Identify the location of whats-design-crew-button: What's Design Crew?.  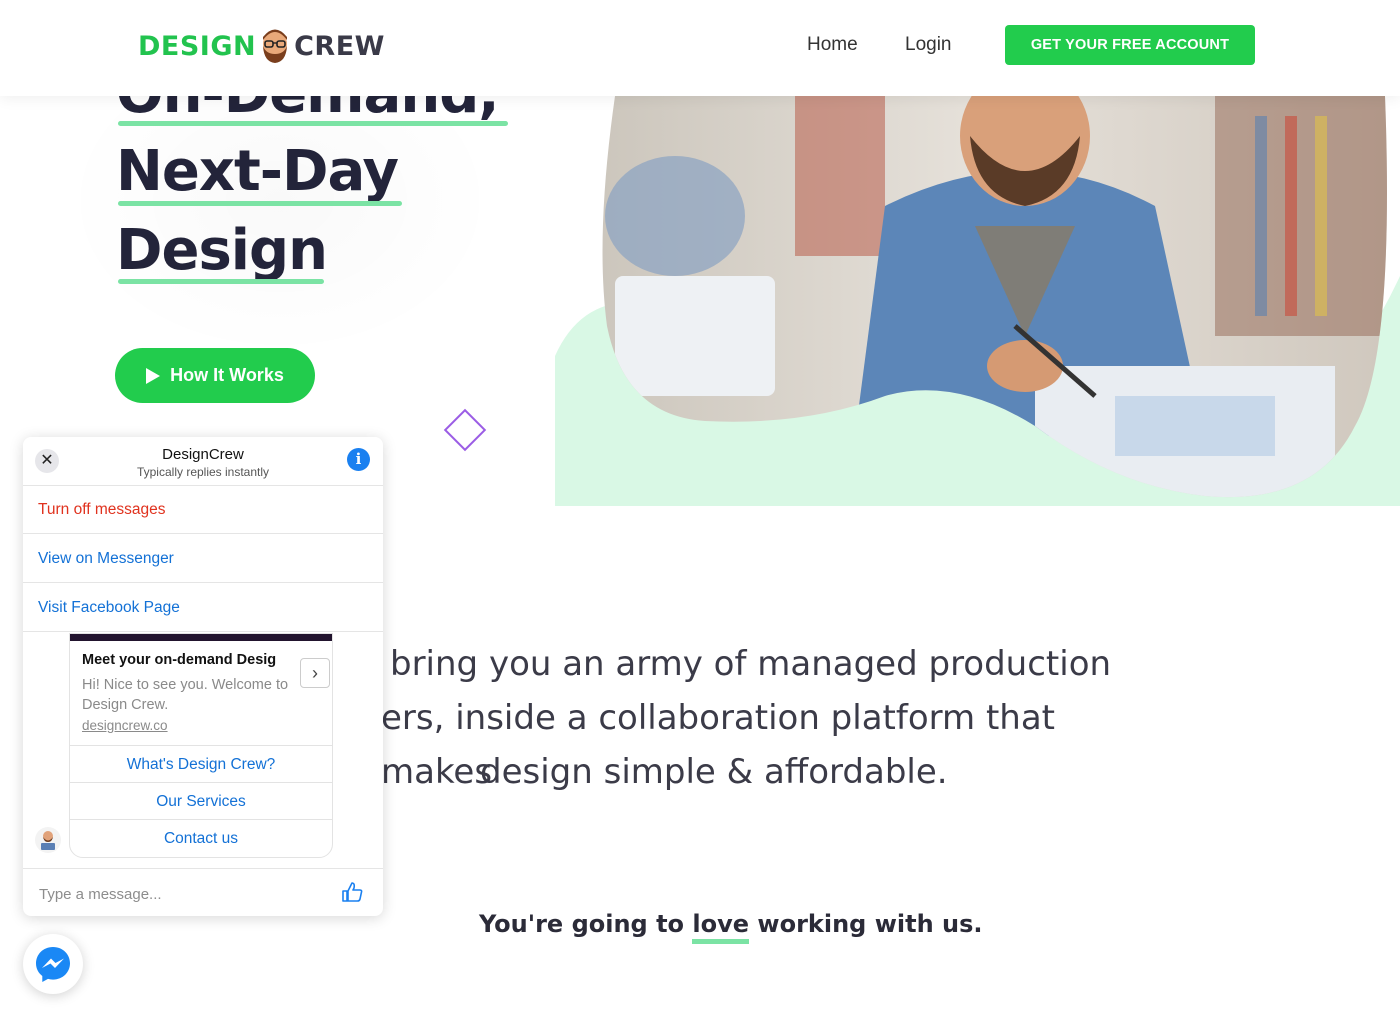
(201, 764).